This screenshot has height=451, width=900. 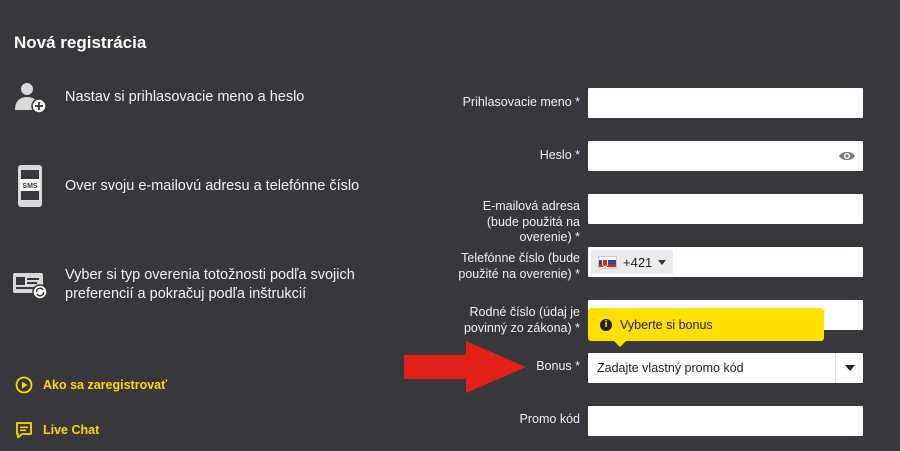 What do you see at coordinates (620, 344) in the screenshot?
I see `tooltip-tail` at bounding box center [620, 344].